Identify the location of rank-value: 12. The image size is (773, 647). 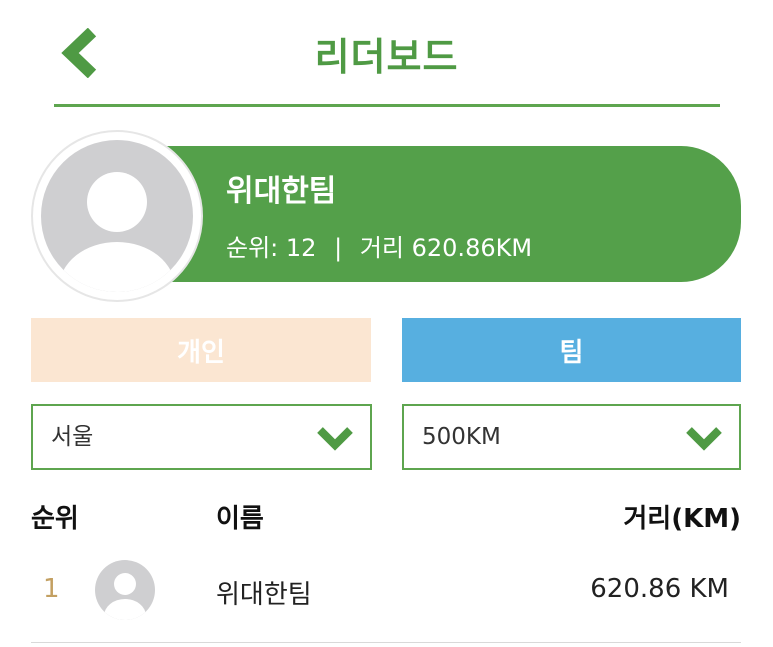
(301, 248).